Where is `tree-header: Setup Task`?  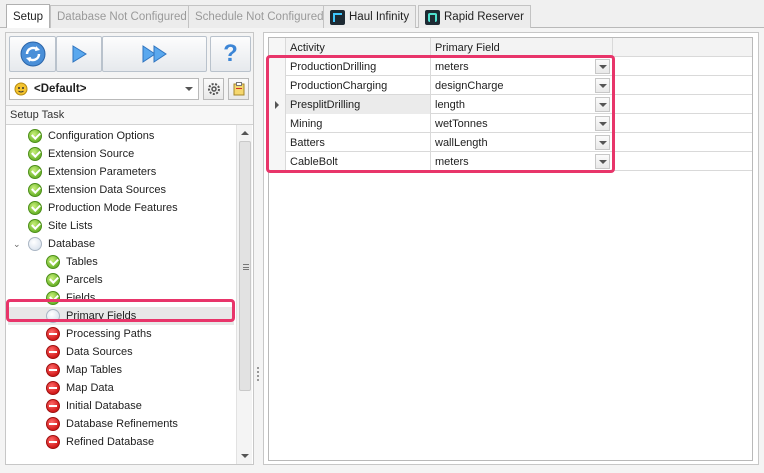 tree-header: Setup Task is located at coordinates (129, 115).